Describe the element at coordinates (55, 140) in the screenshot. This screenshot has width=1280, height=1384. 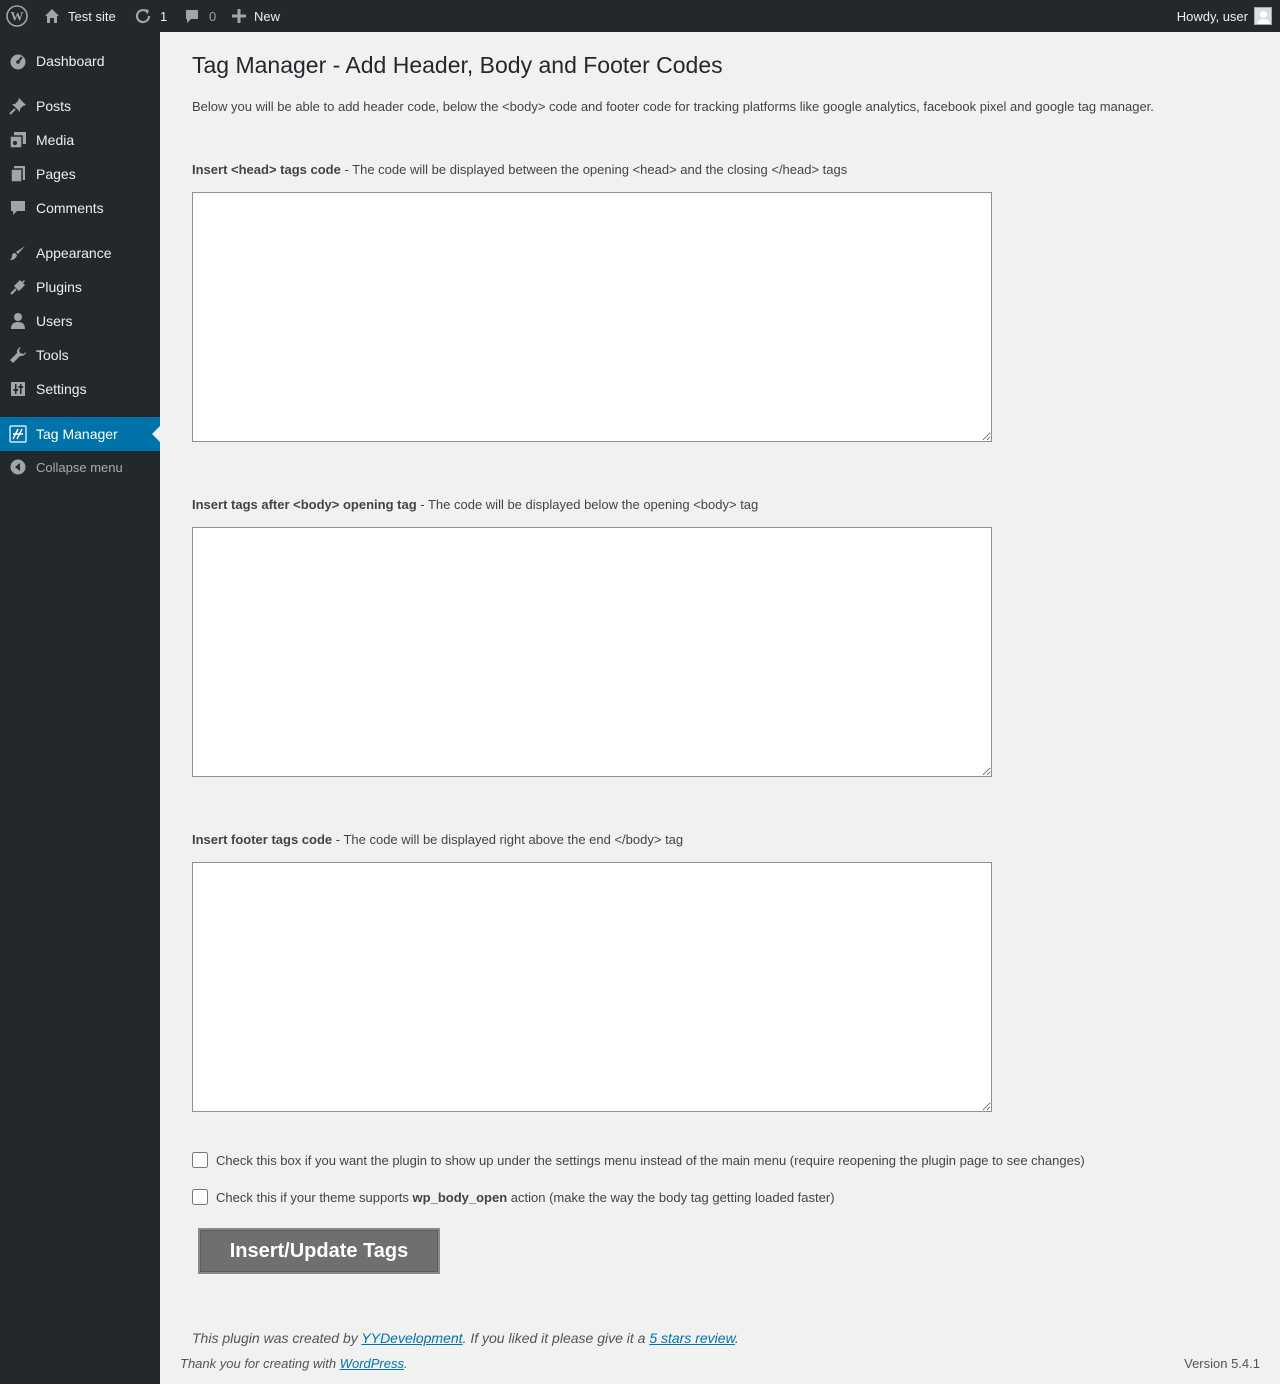
I see `sidebar-item-label: Media` at that location.